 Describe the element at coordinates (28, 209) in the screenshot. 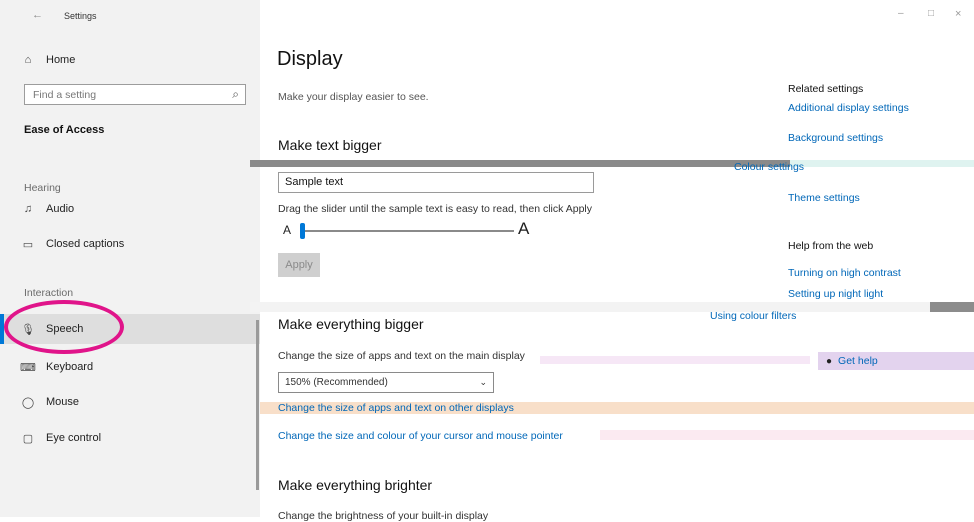

I see `audio-icon: ♫` at that location.